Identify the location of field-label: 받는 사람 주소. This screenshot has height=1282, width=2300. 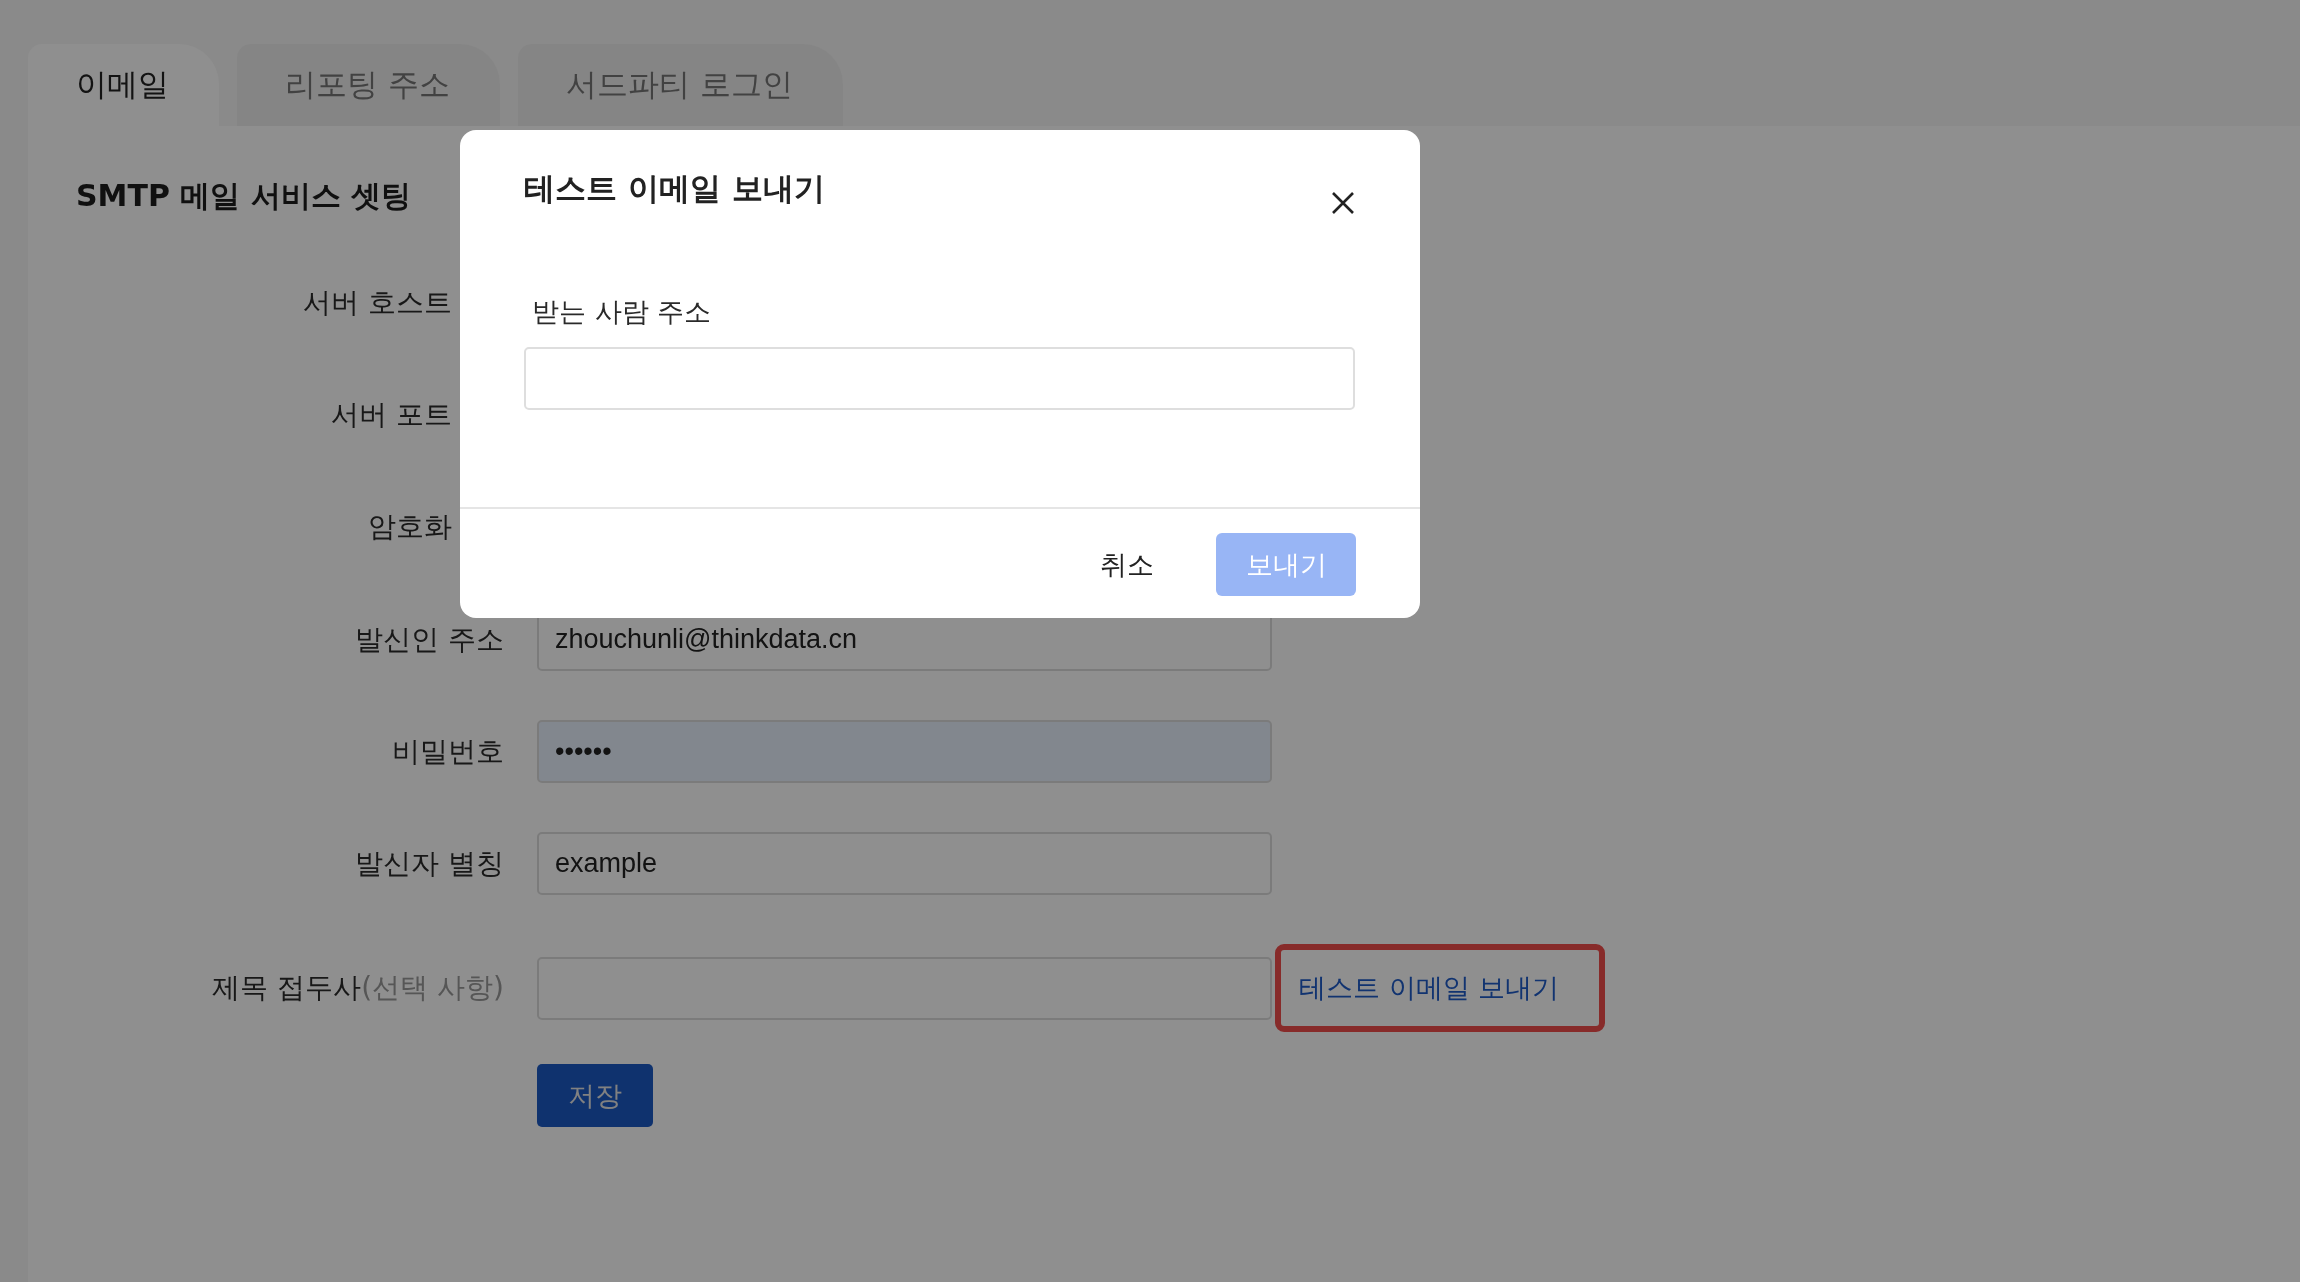
(622, 312).